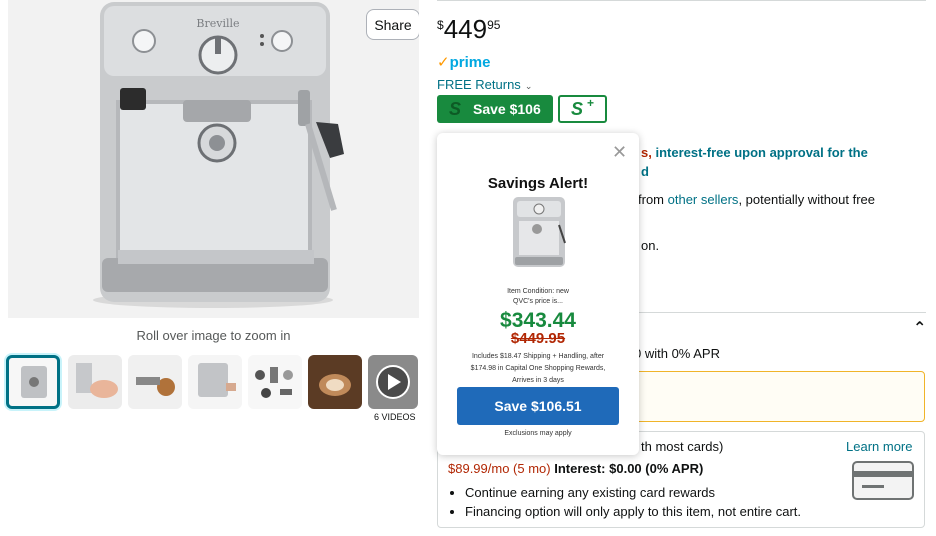  I want to click on hands-thumbnail-icon, so click(95, 382).